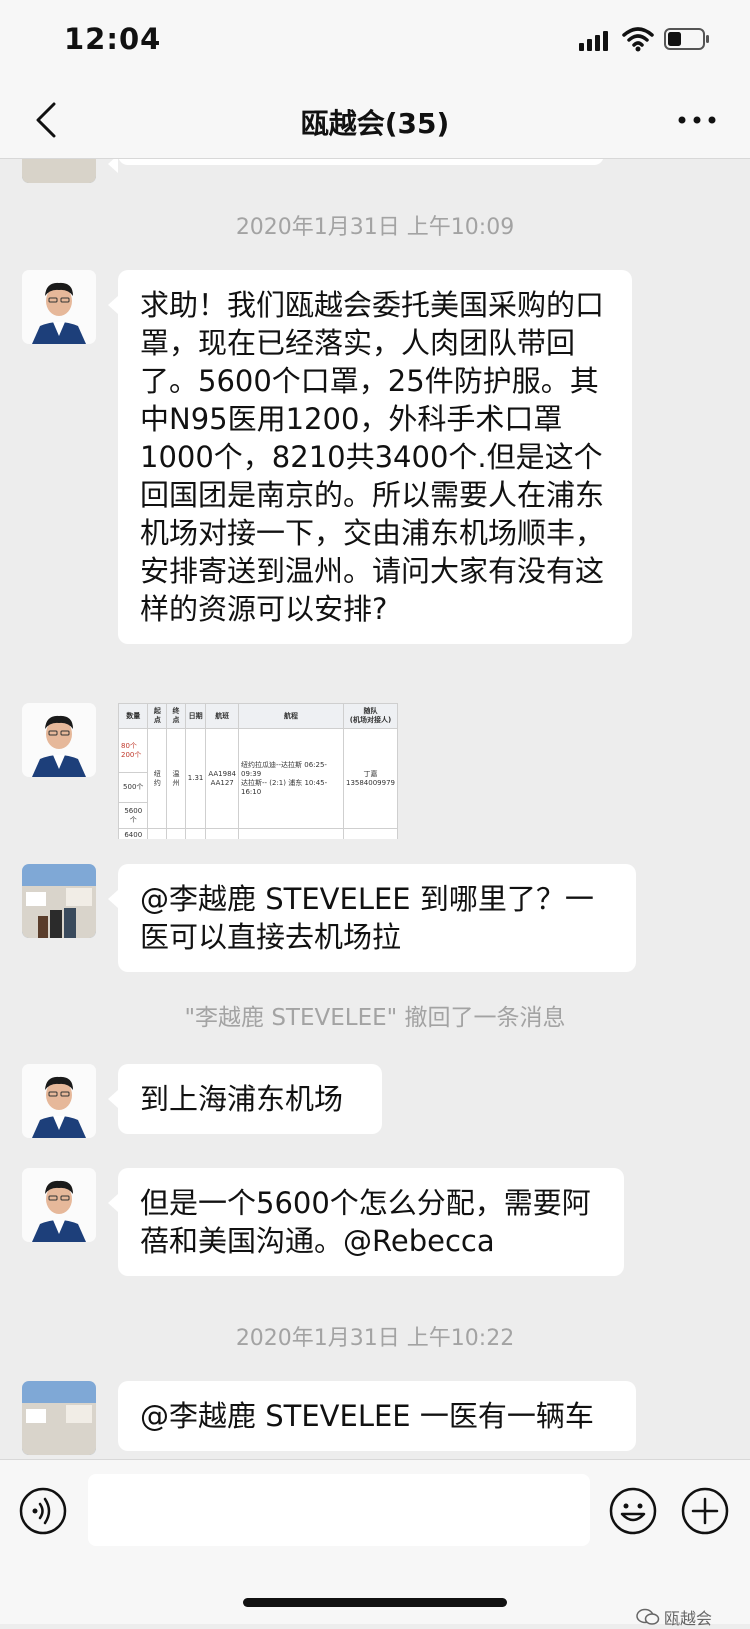 This screenshot has height=1629, width=750. What do you see at coordinates (375, 123) in the screenshot?
I see `chat-title: 瓯越会(35)` at bounding box center [375, 123].